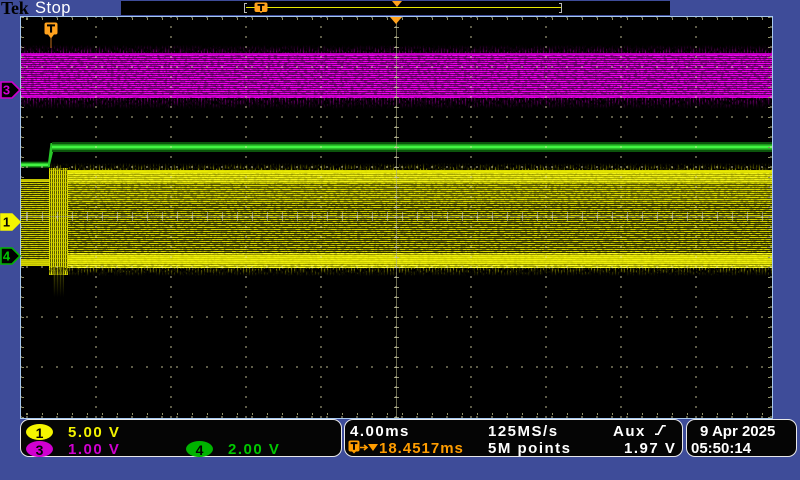 This screenshot has width=800, height=480. I want to click on svg-text: 1, so click(6, 222).